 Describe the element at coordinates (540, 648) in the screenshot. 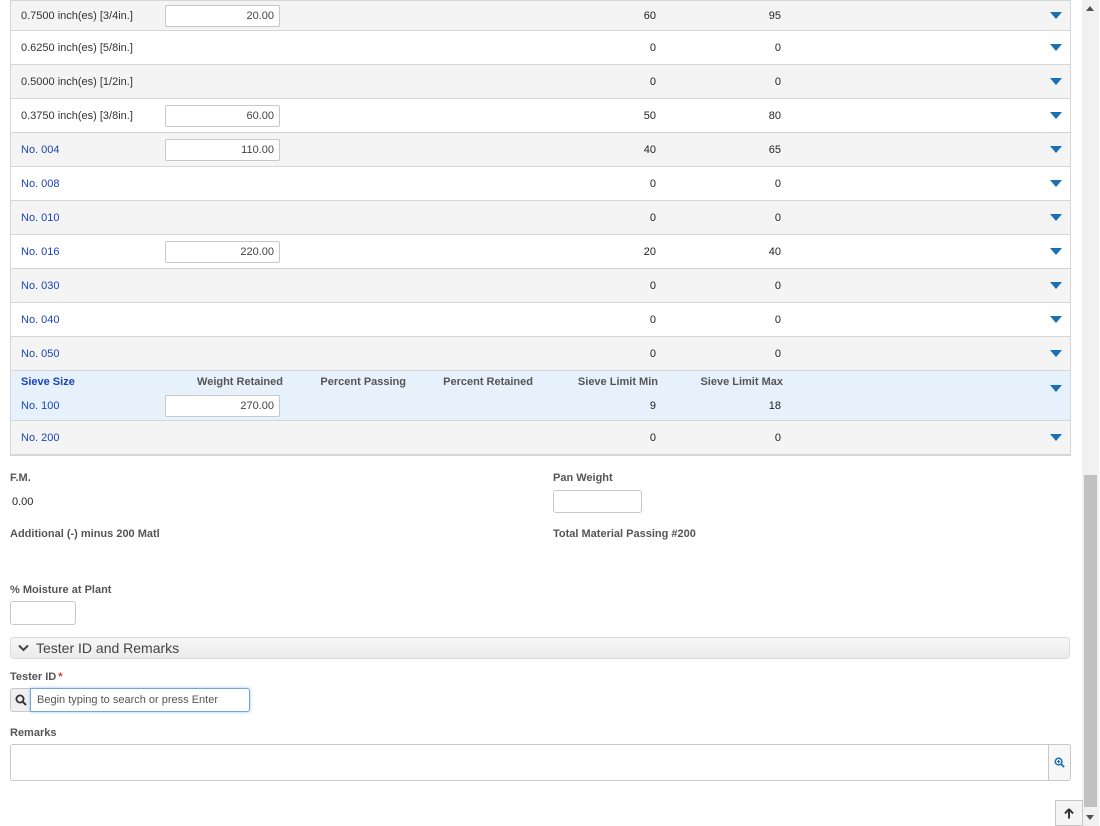

I see `tester-section-header: Tester ID and Remarks` at that location.